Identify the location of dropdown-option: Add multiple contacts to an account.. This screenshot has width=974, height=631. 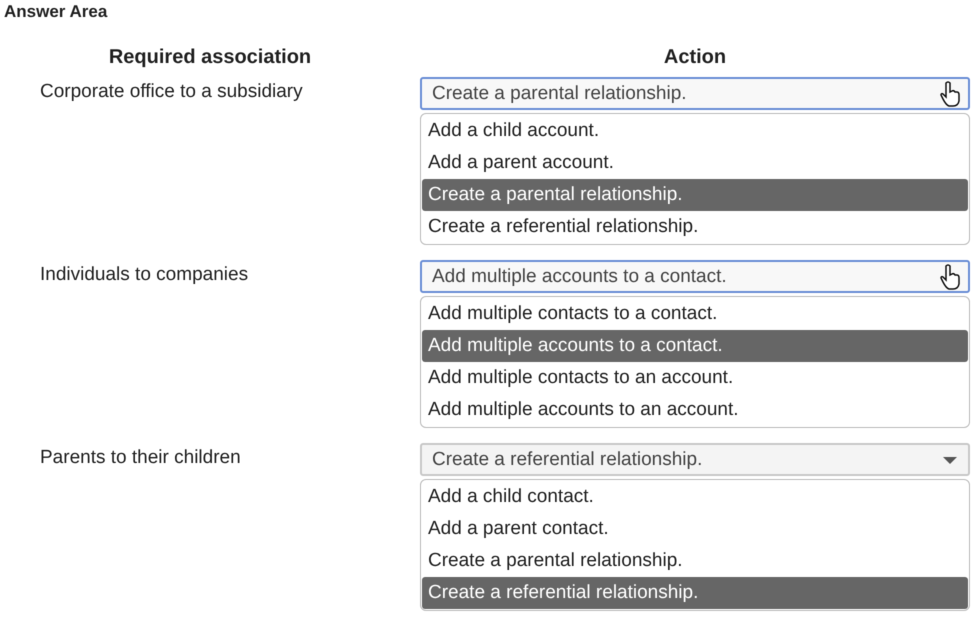
(695, 378).